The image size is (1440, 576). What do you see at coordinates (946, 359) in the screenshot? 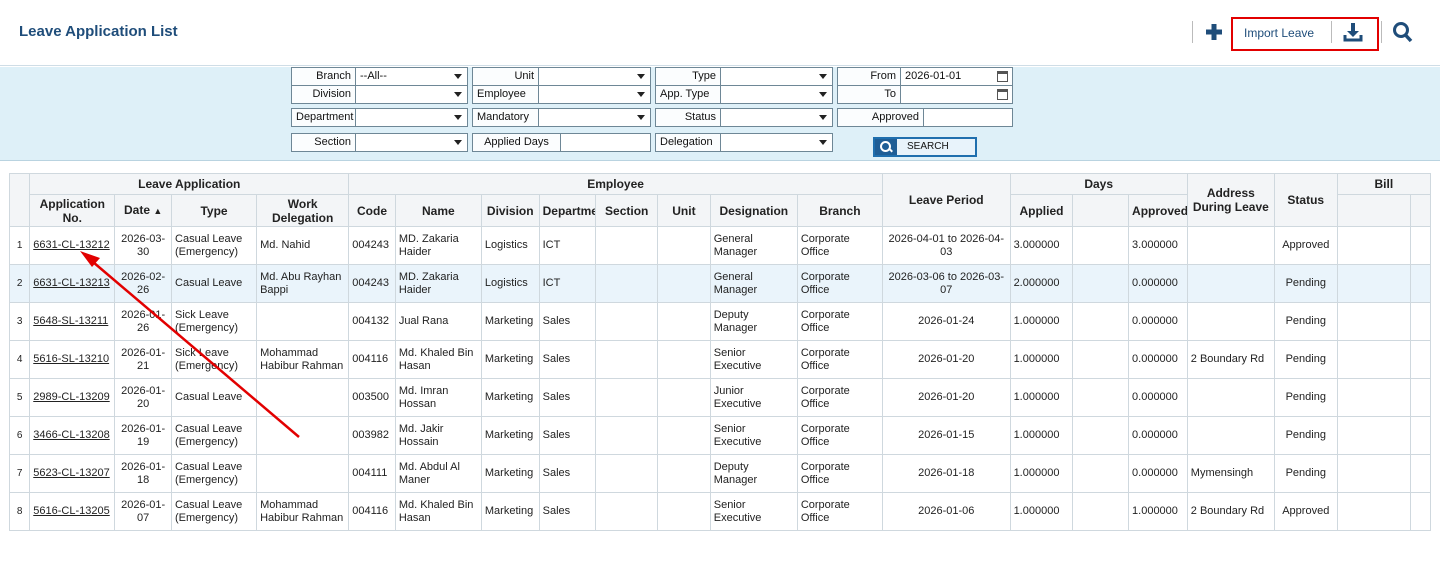
I see `period-cell: 2026-01-20` at bounding box center [946, 359].